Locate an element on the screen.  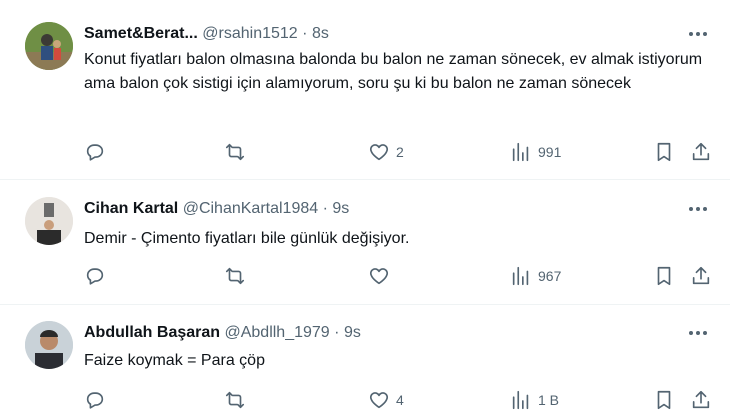
tweet-header: Cihan Kartal @CihanKartal1984 · 9s is located at coordinates (216, 209).